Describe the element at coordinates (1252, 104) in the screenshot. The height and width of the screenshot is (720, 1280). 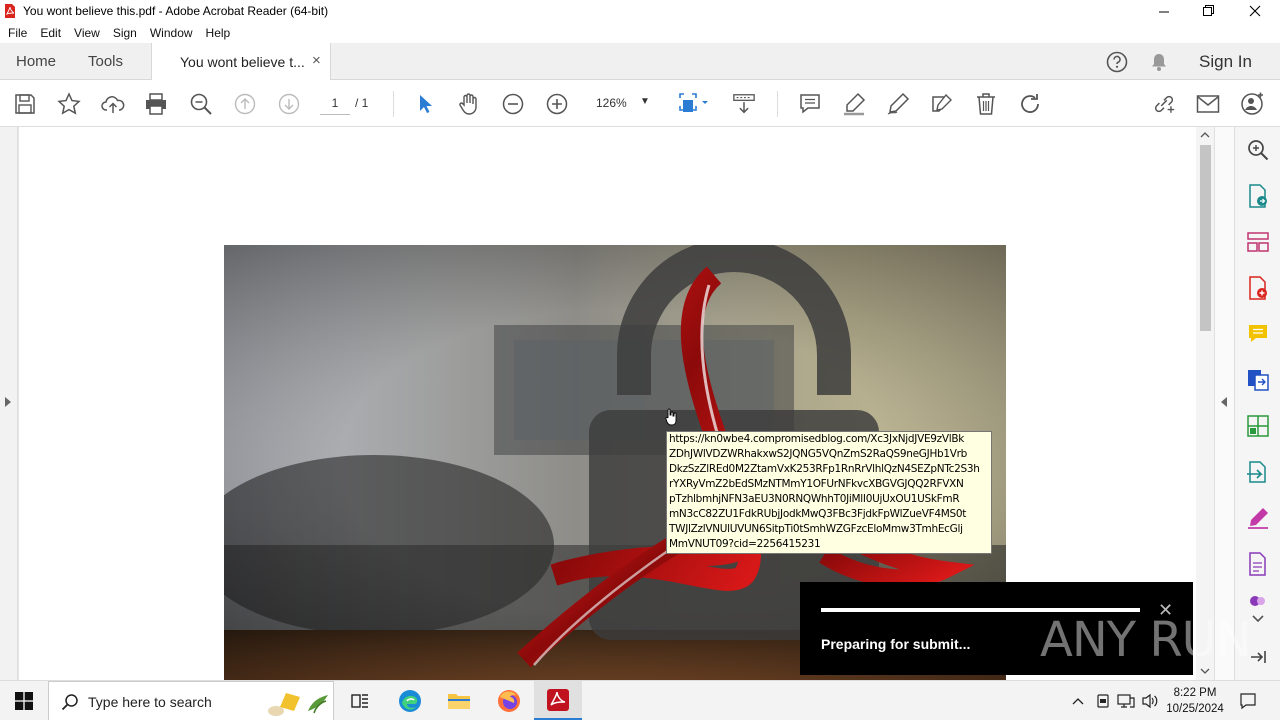
I see `account-share-button` at that location.